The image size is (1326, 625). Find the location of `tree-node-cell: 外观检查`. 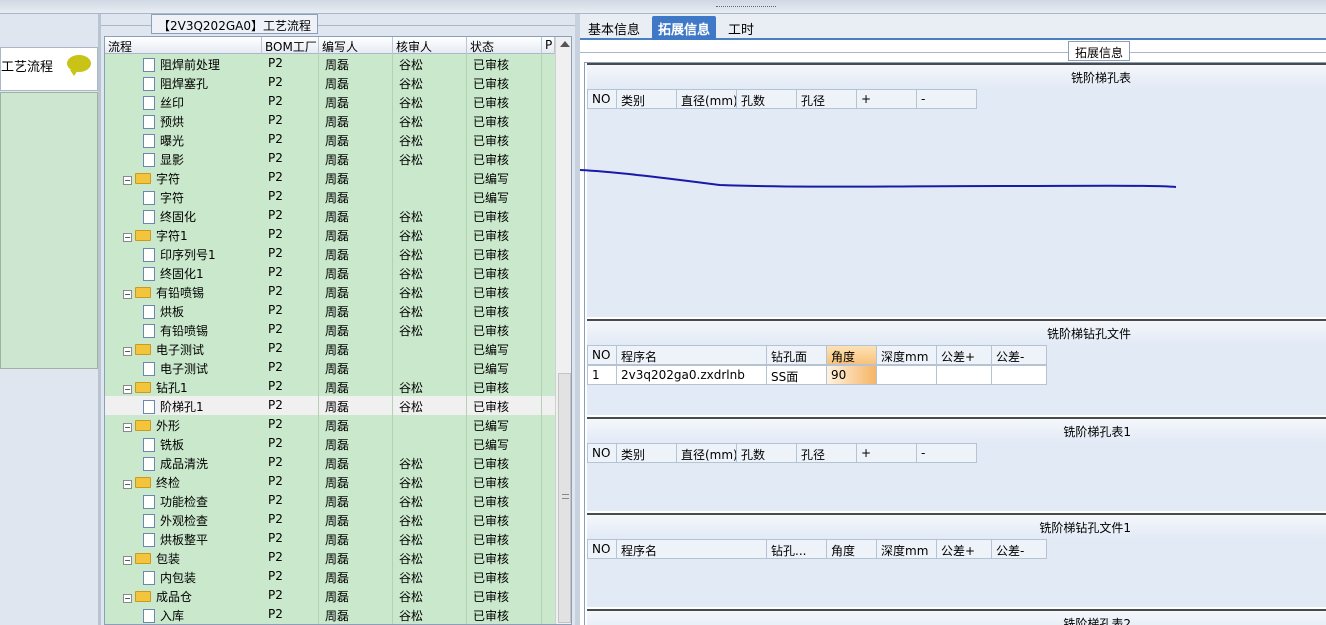

tree-node-cell: 外观检查 is located at coordinates (183, 519).